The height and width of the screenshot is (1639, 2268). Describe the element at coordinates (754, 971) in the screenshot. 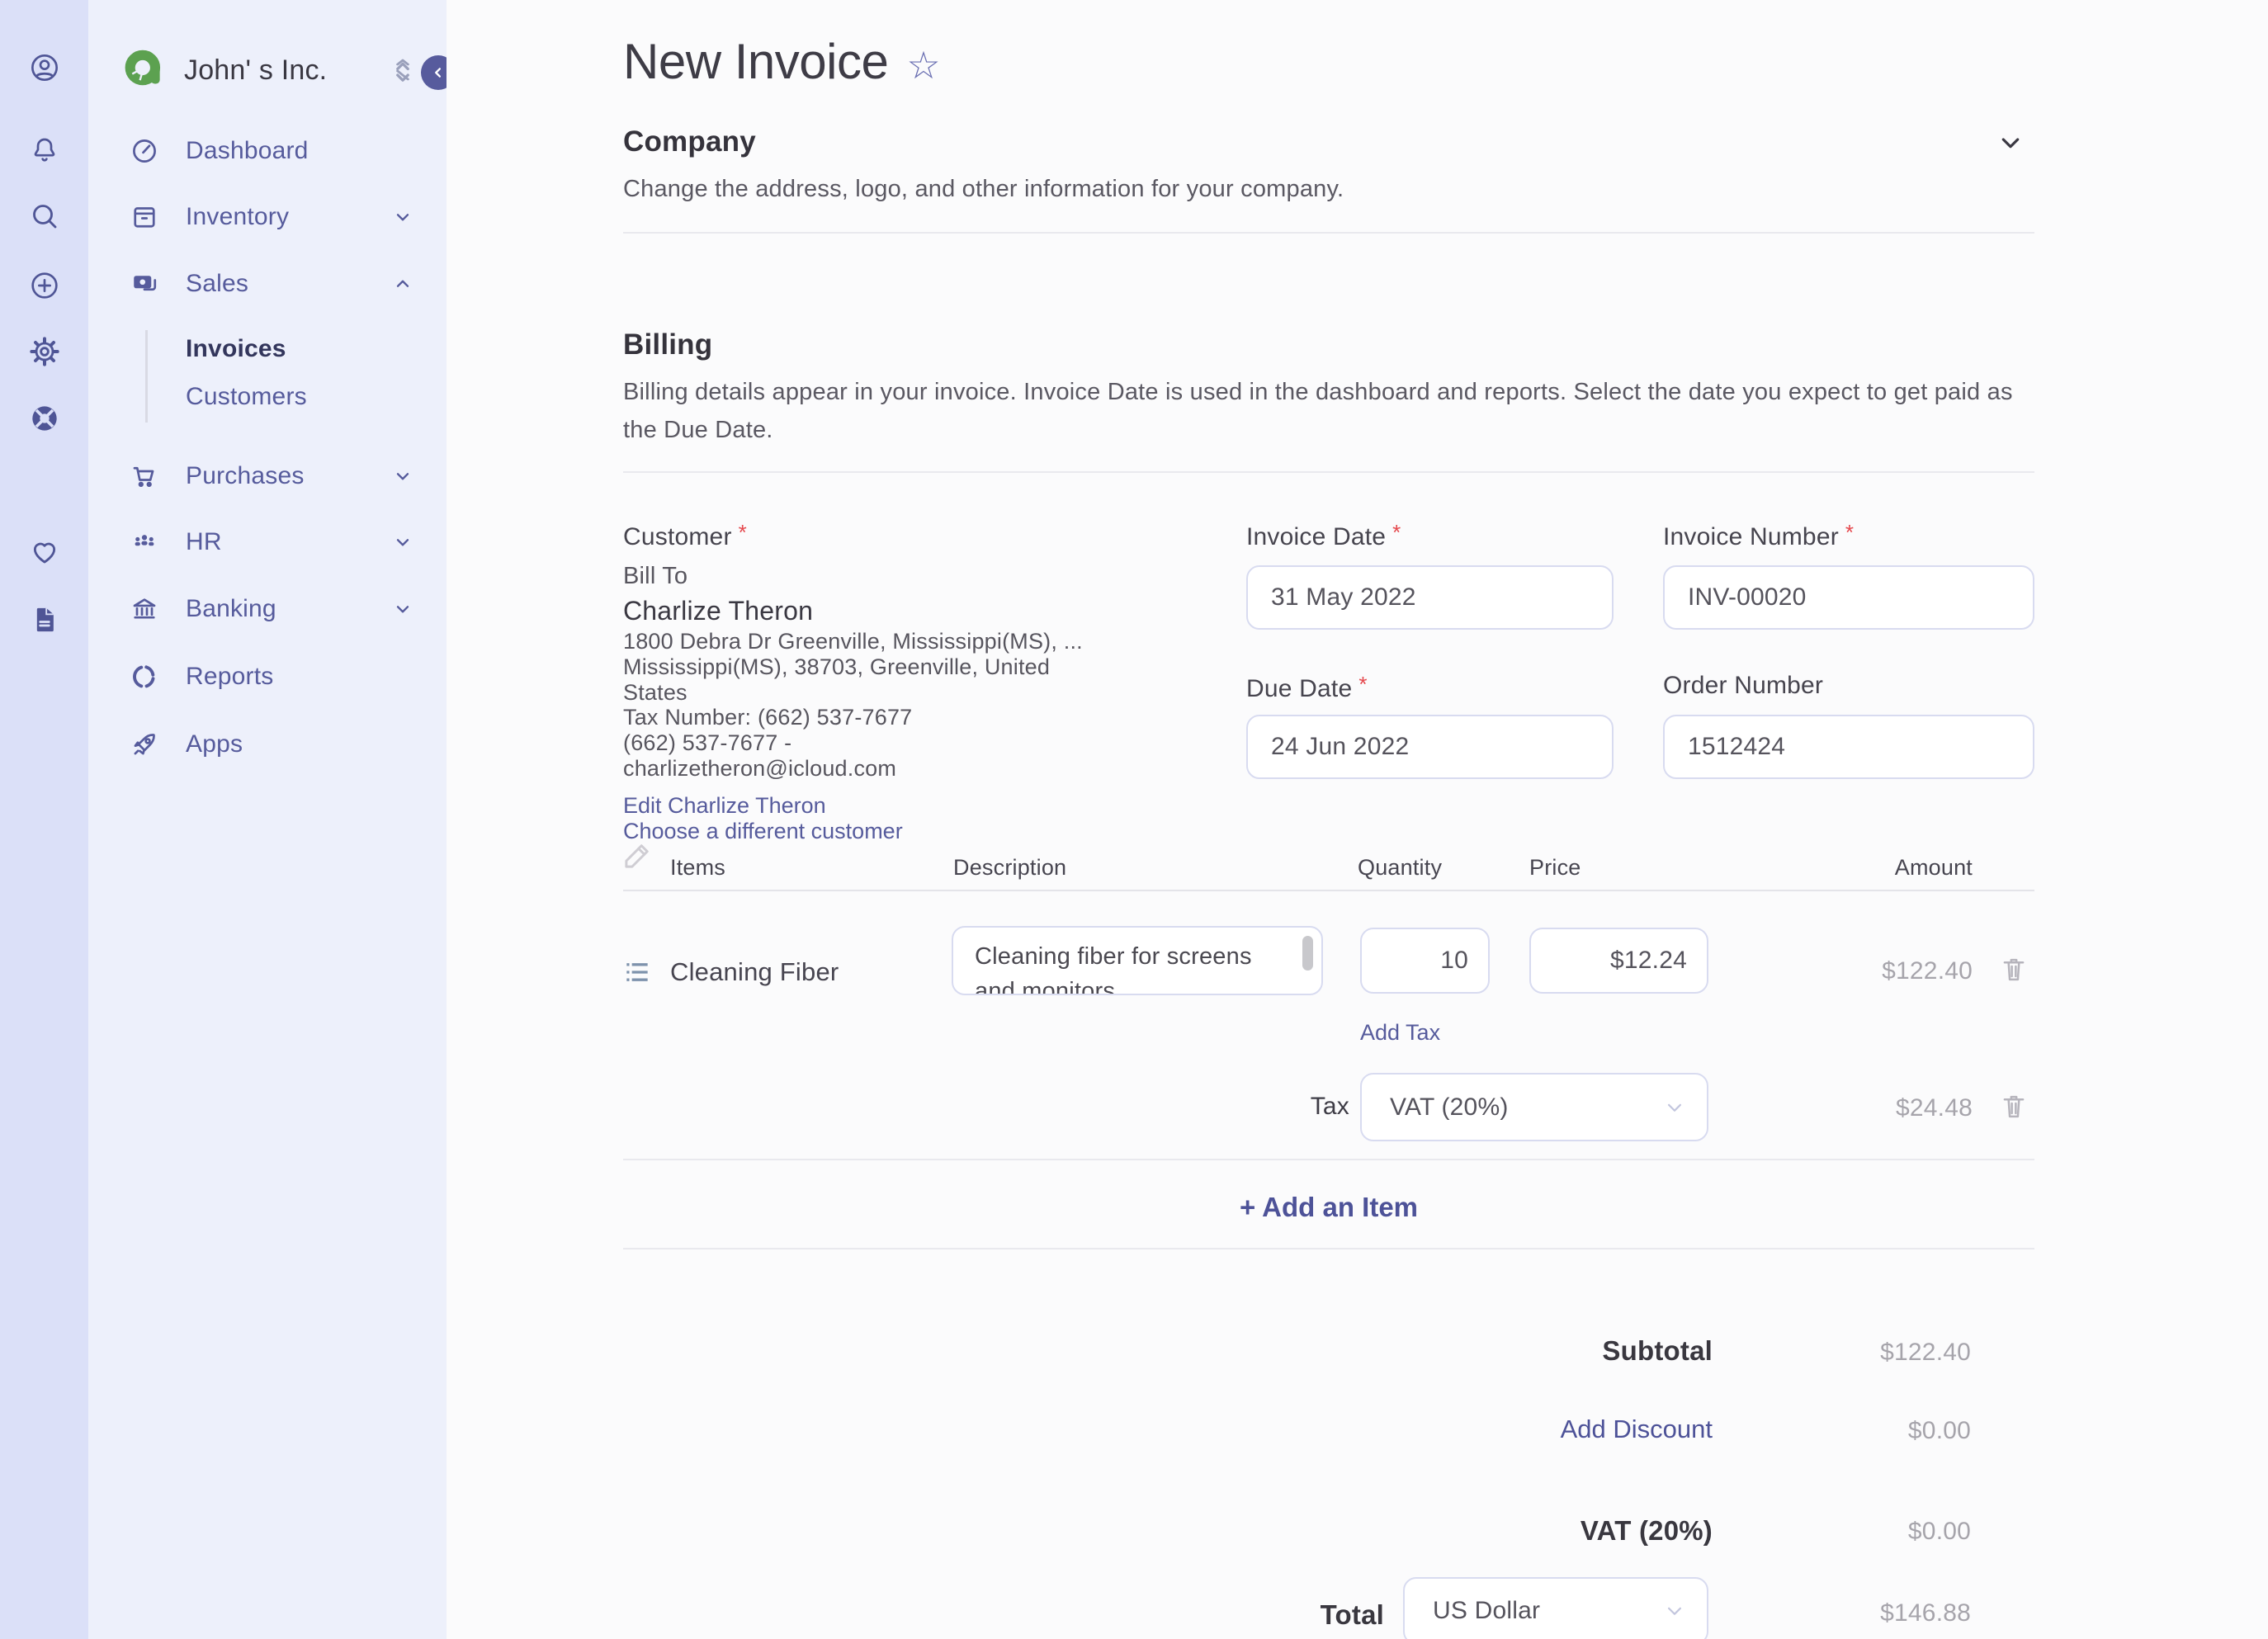

I see `item-name: Cleaning Fiber` at that location.